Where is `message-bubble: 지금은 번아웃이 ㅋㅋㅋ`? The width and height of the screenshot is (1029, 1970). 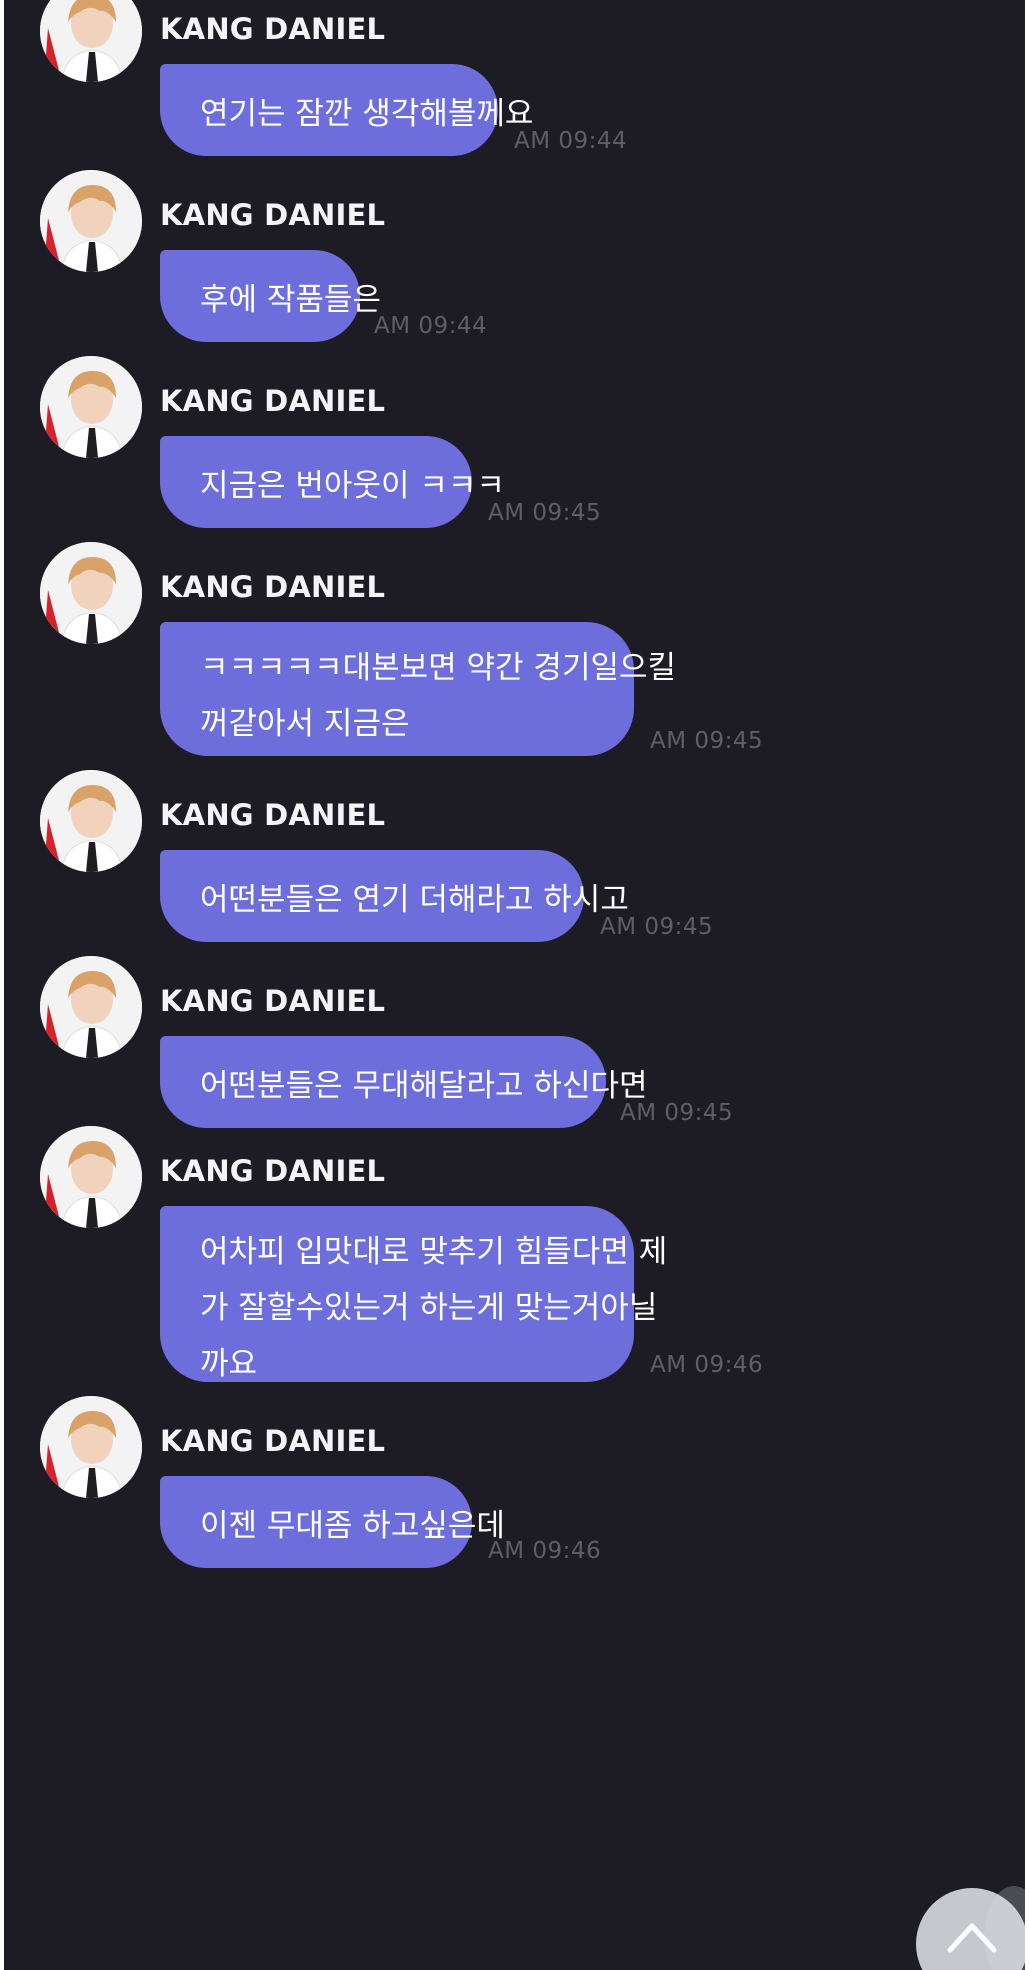
message-bubble: 지금은 번아웃이 ㅋㅋㅋ is located at coordinates (332, 482).